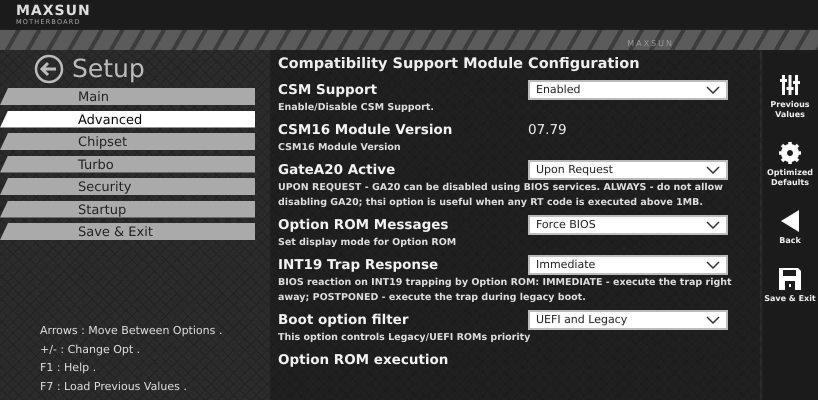  I want to click on save-icon, so click(790, 279).